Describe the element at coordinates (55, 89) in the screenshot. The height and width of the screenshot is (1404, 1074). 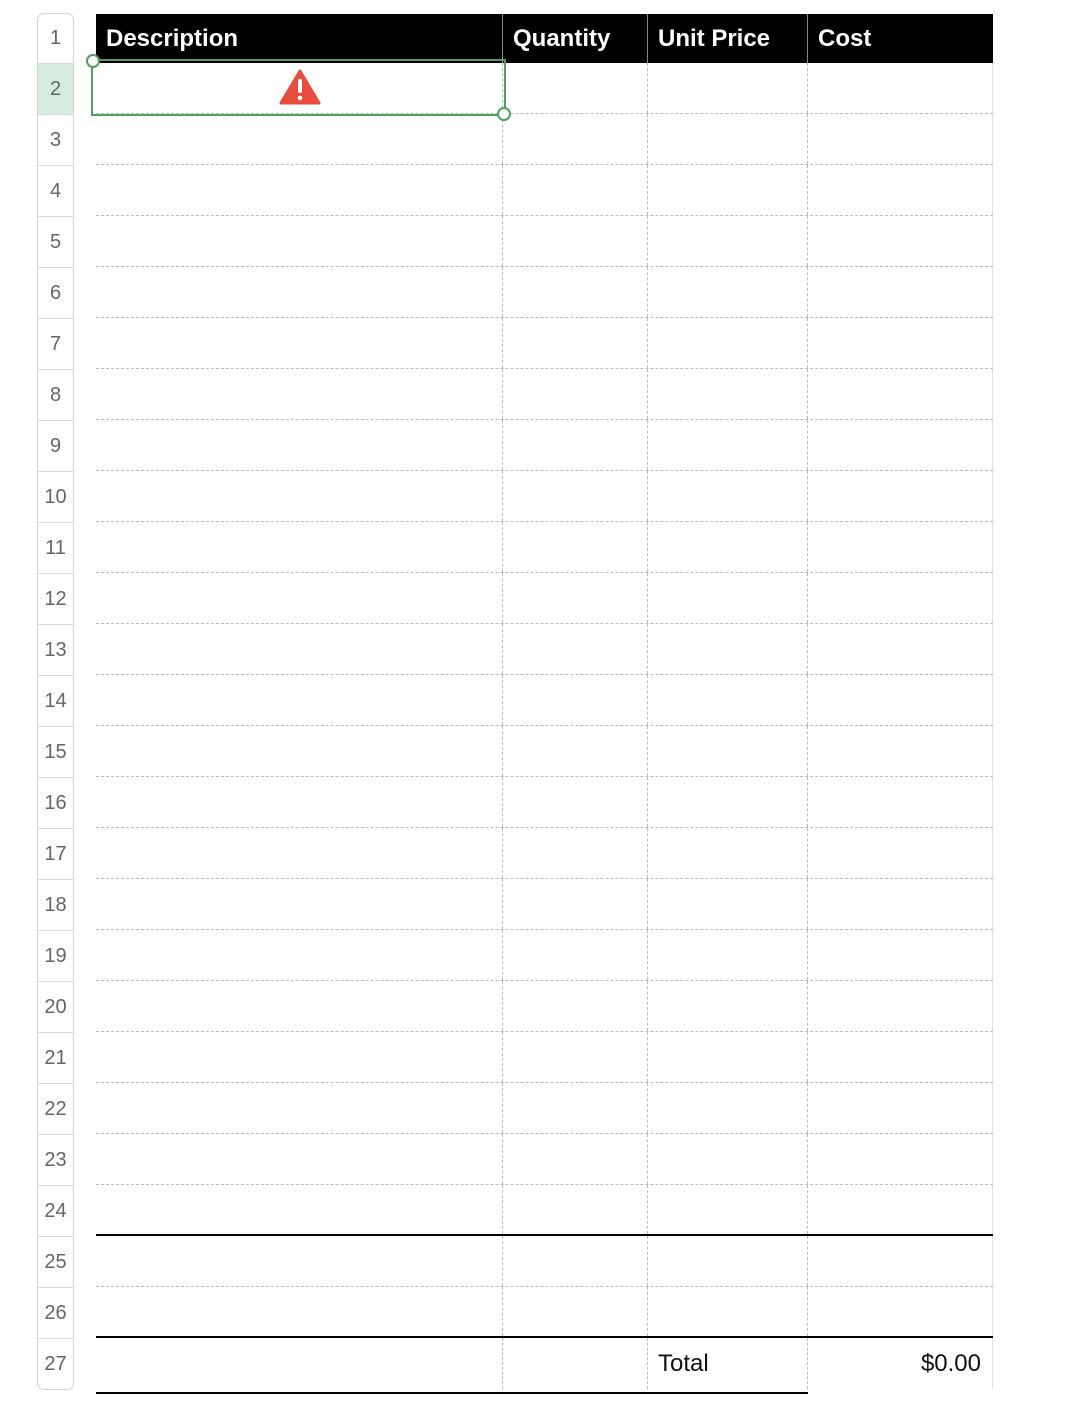
I see `row-header: 2` at that location.